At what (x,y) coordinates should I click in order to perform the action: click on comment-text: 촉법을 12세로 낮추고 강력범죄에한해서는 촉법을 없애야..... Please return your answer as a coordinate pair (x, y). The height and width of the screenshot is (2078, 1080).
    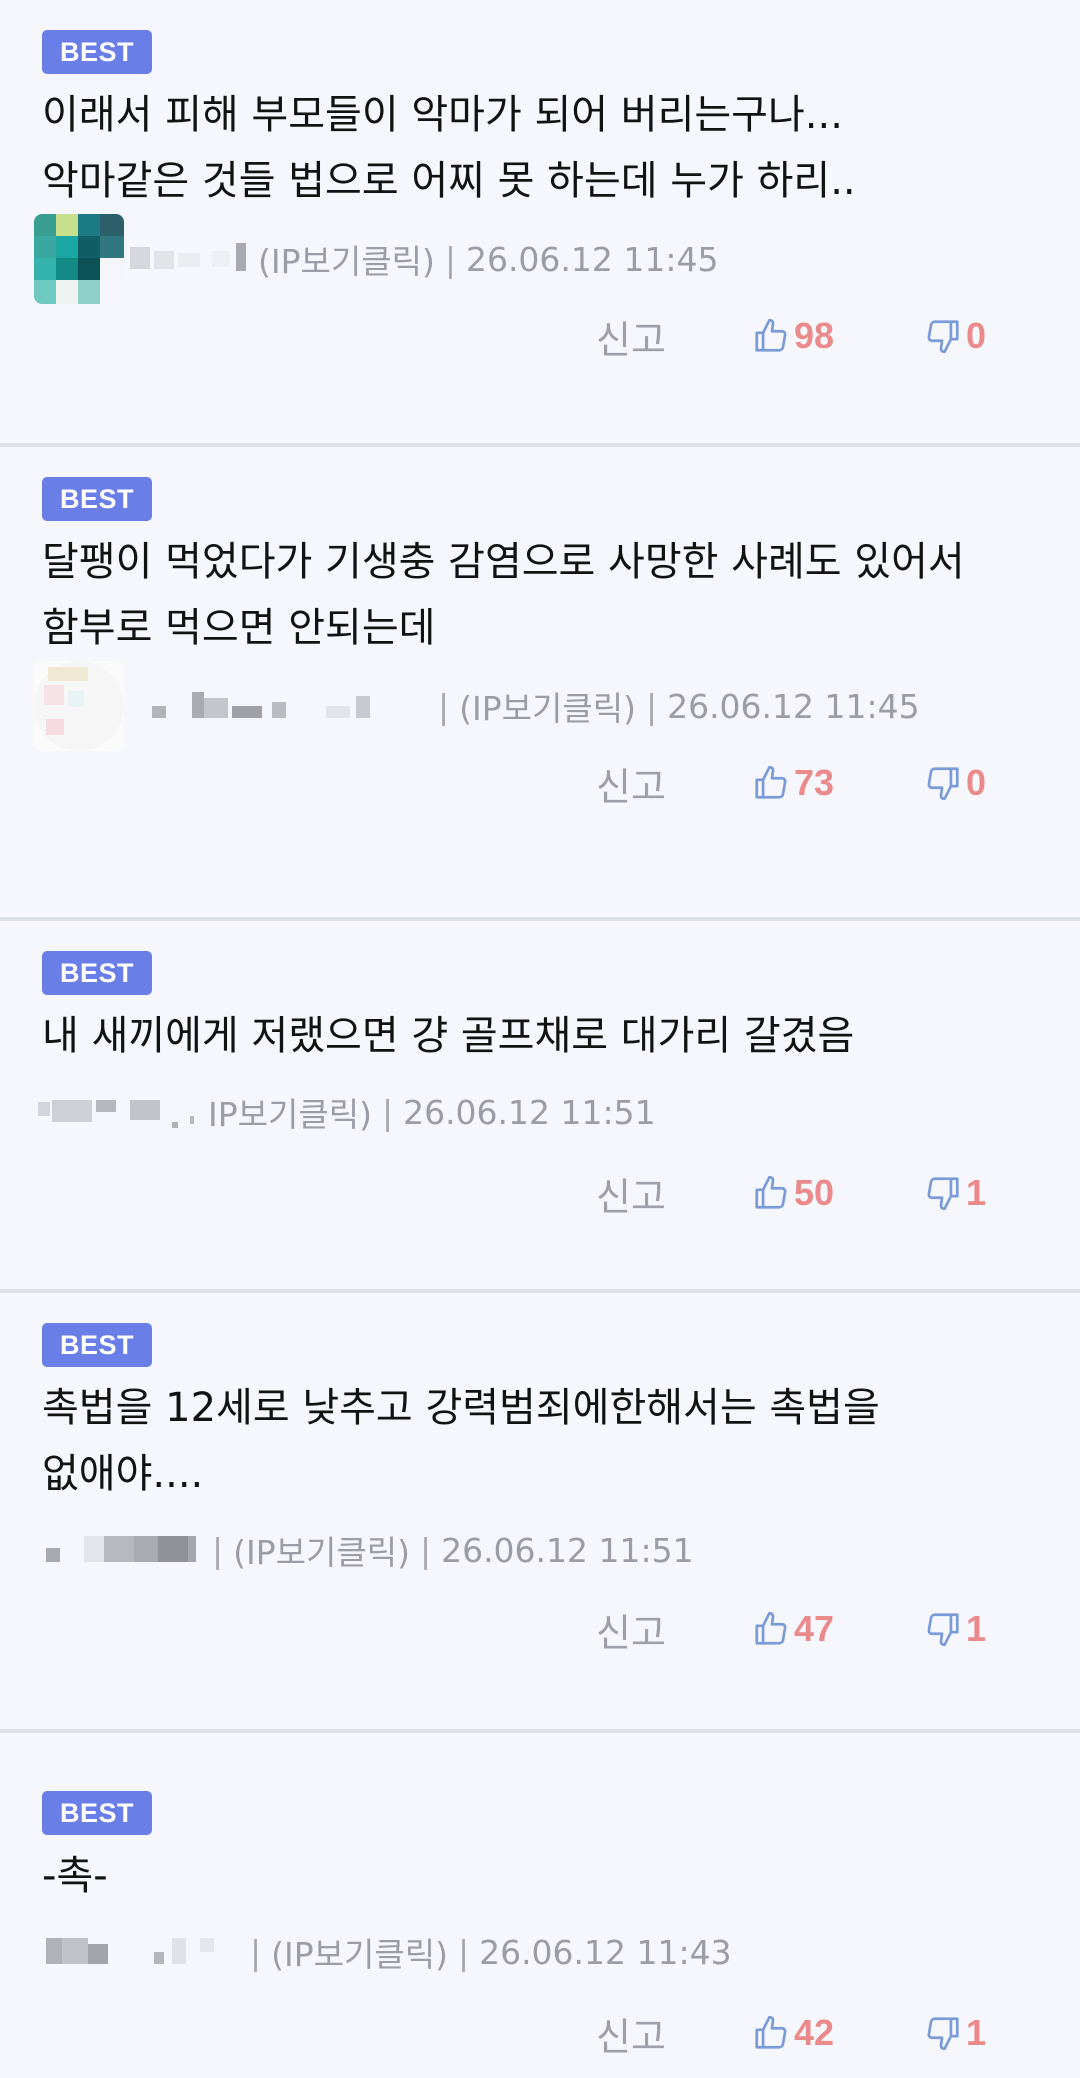
    Looking at the image, I should click on (467, 1441).